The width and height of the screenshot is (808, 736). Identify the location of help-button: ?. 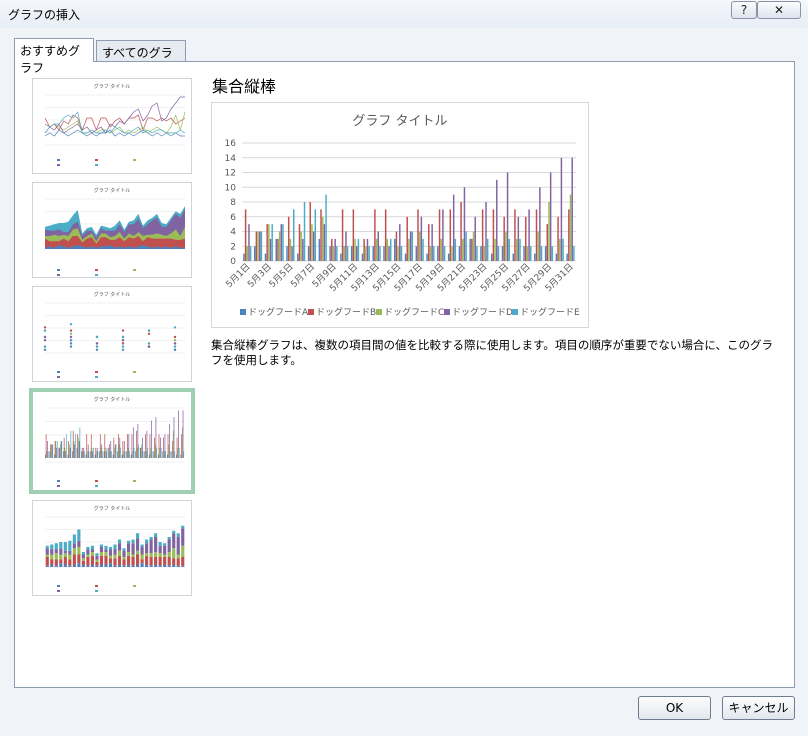
(744, 10).